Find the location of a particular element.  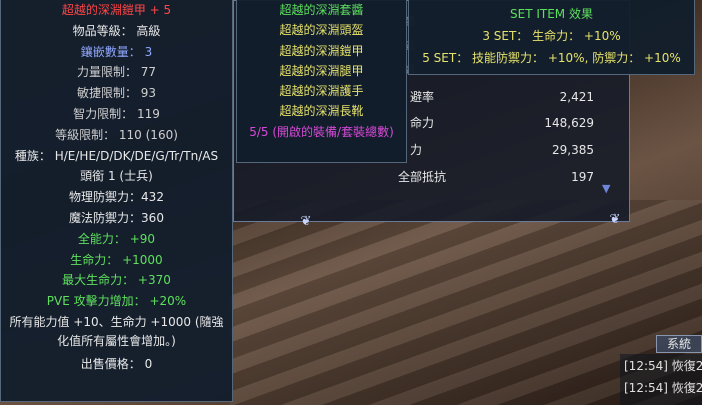

stat-value: 197 is located at coordinates (582, 177).